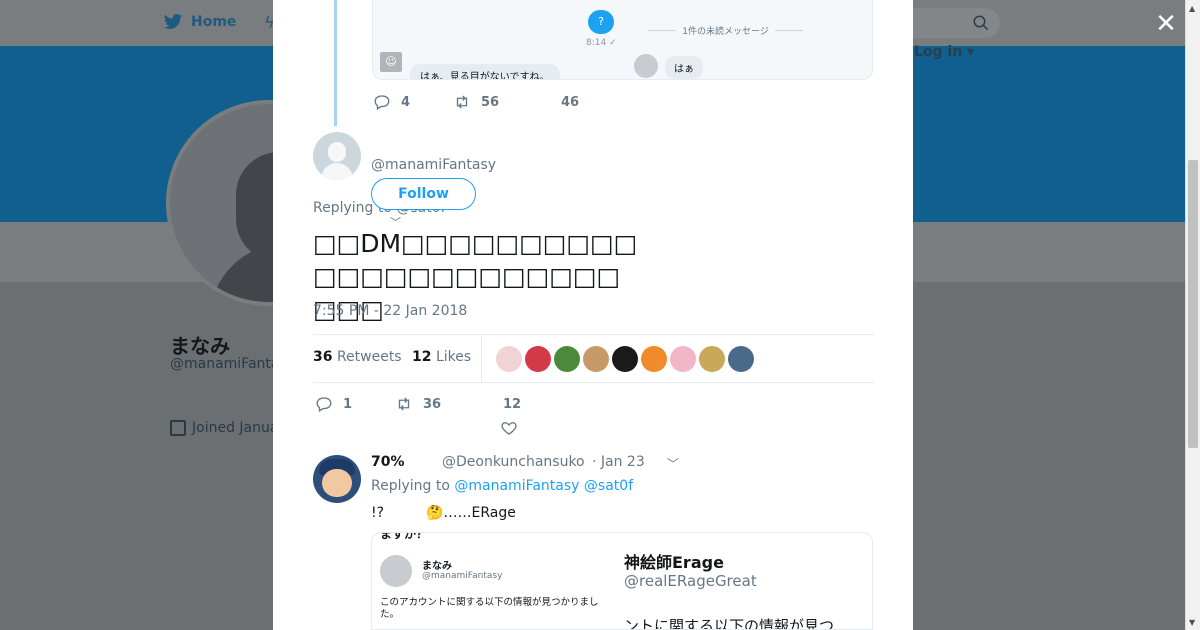 This screenshot has height=630, width=1200. I want to click on scroll-up-icon: ▲, so click(1192, 8).